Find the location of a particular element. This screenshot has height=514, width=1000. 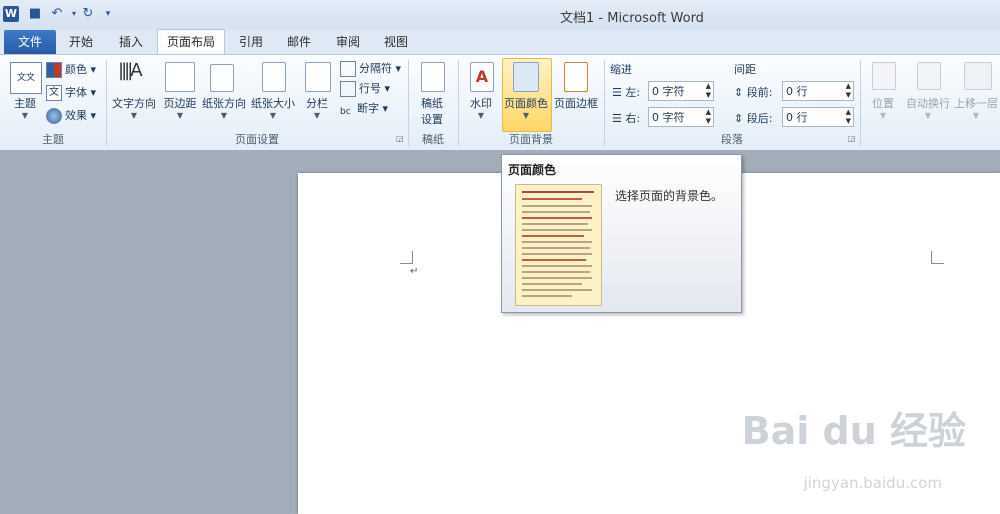

save-icon: ■ is located at coordinates (35, 14).